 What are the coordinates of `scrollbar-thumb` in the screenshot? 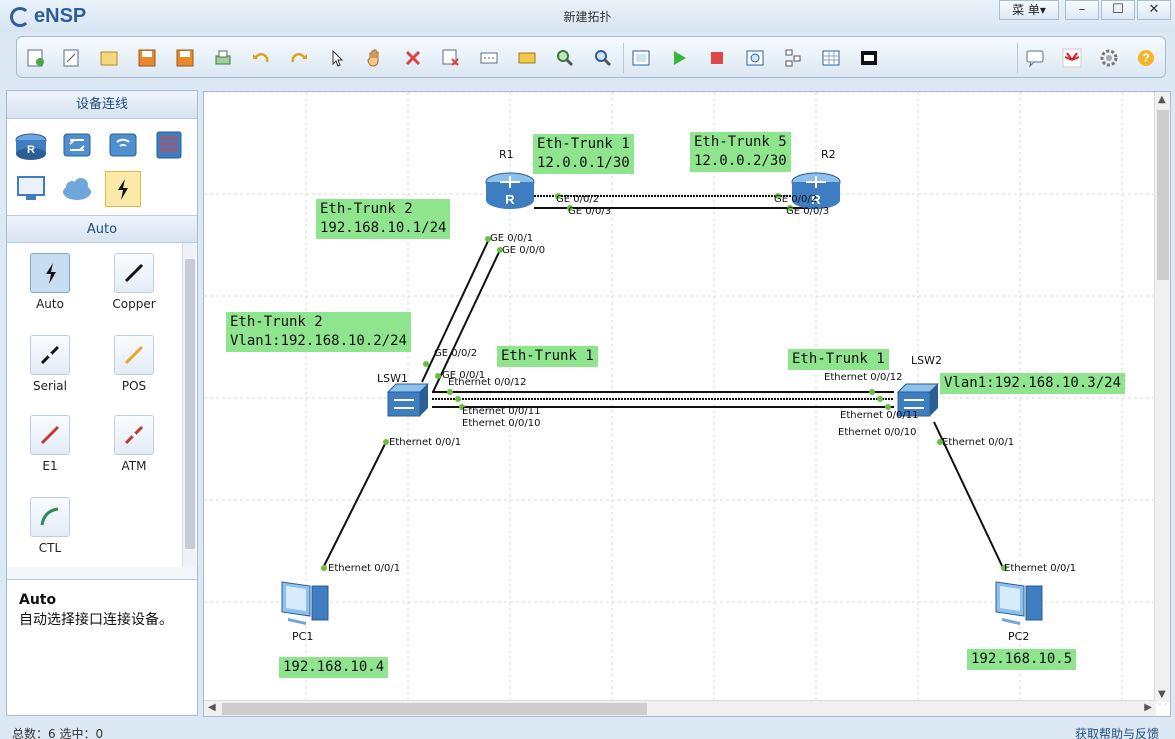 It's located at (190, 404).